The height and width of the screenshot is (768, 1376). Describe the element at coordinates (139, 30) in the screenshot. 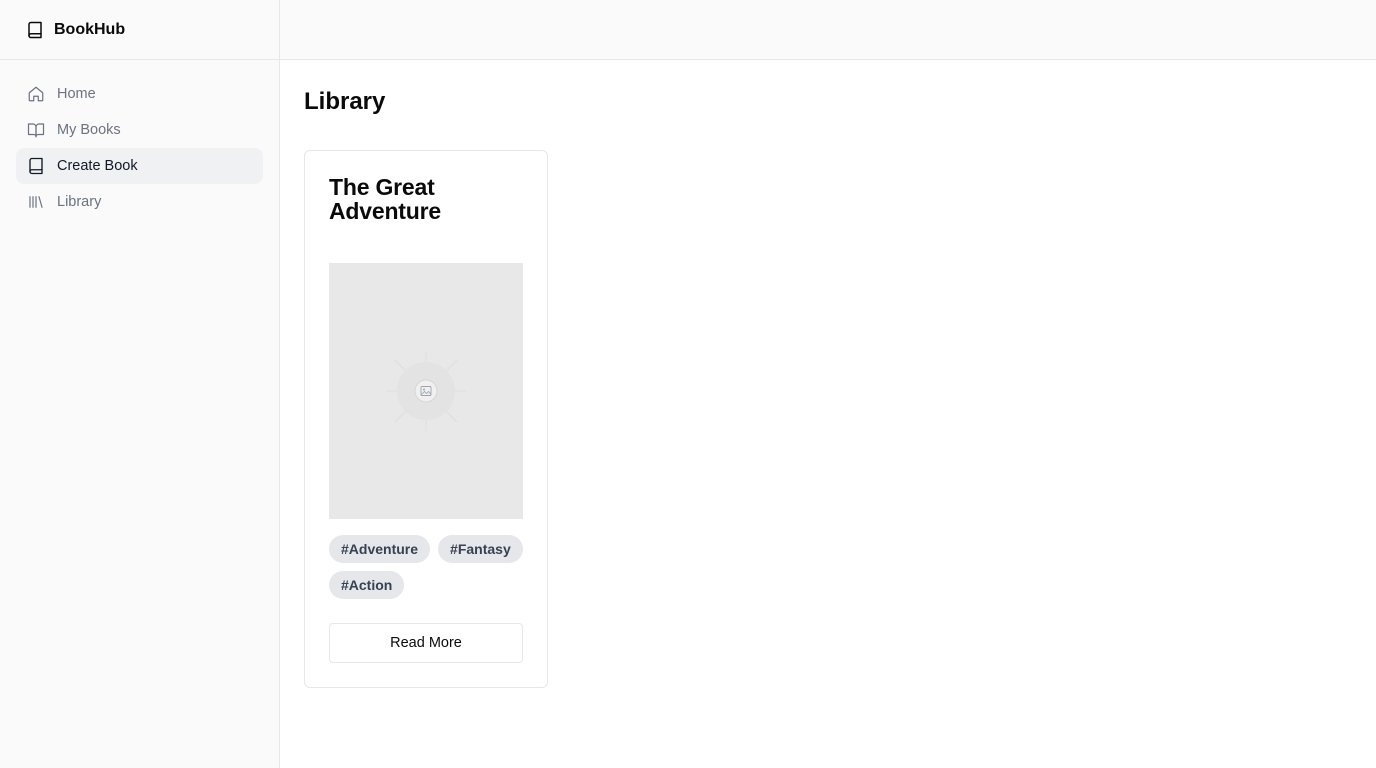

I see `brand: BookHub` at that location.